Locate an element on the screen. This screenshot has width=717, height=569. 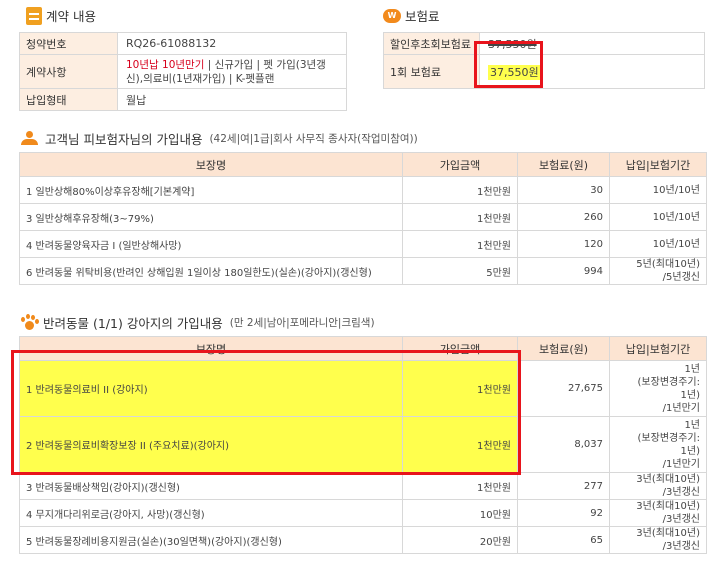
coverage-premium: 30 is located at coordinates (563, 190).